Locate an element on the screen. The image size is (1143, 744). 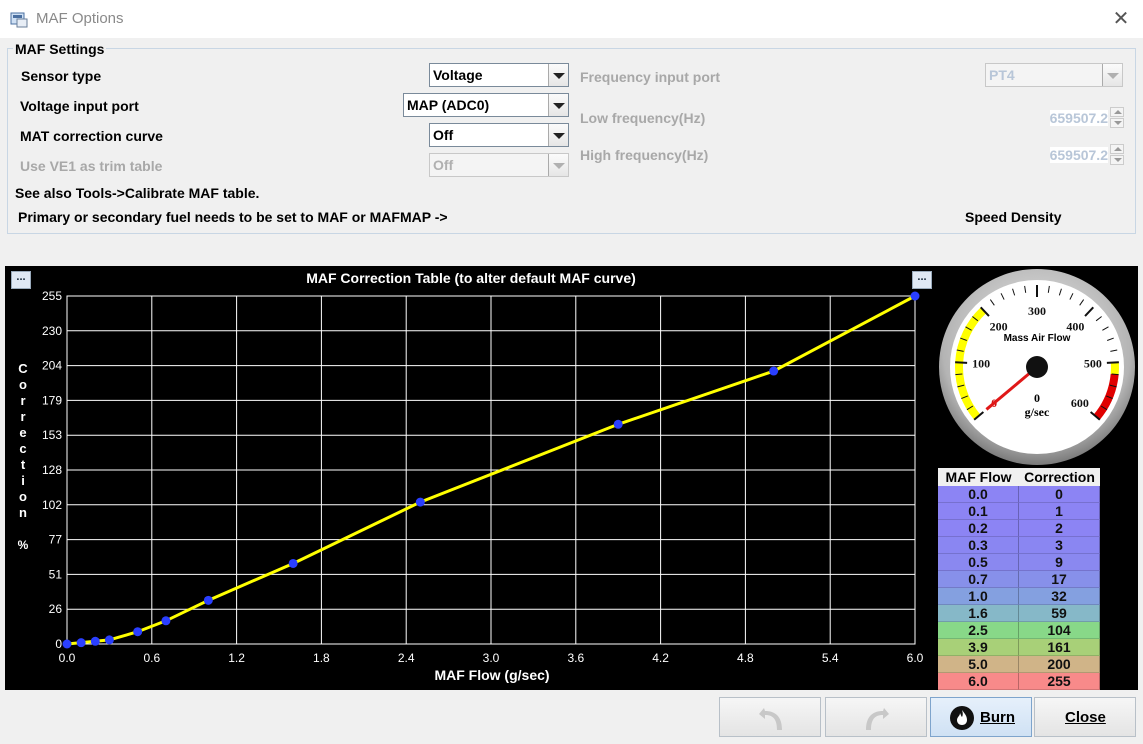
x-tick-label: 2.4 is located at coordinates (406, 658).